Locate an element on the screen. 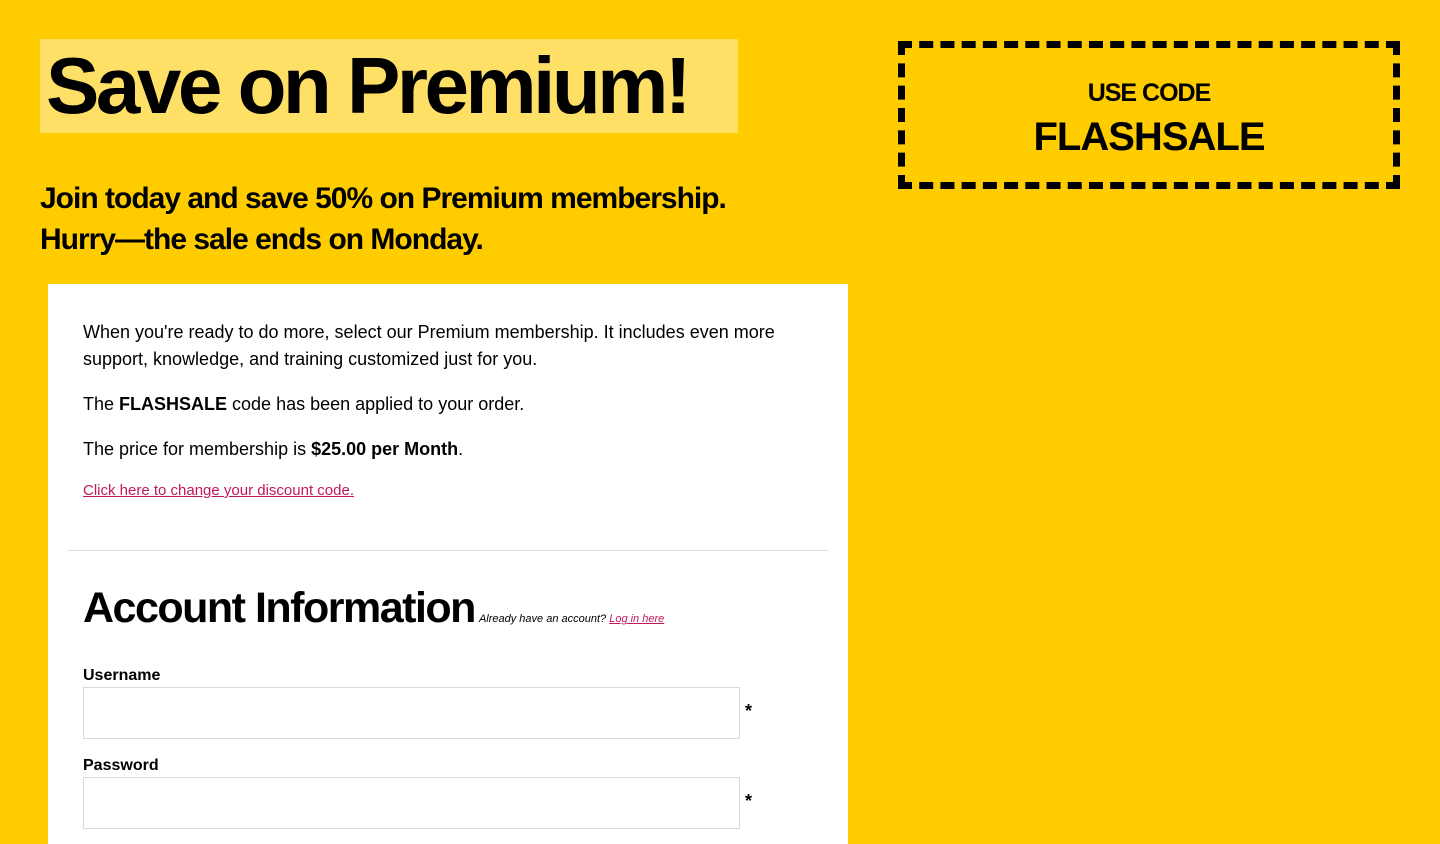  login-link: Log in here is located at coordinates (636, 619).